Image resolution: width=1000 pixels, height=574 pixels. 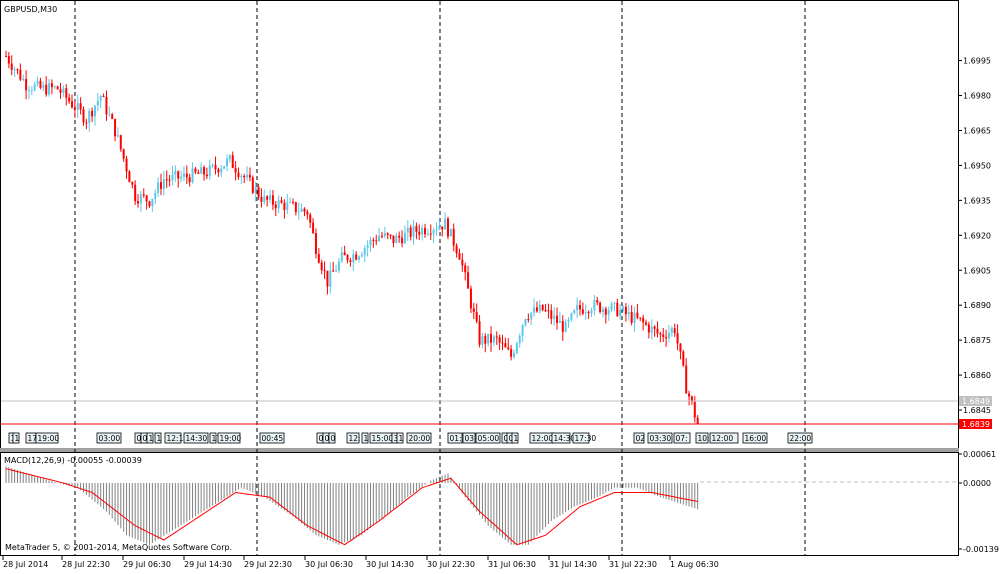 I want to click on calendar-event-label: 0, so click(x=333, y=438).